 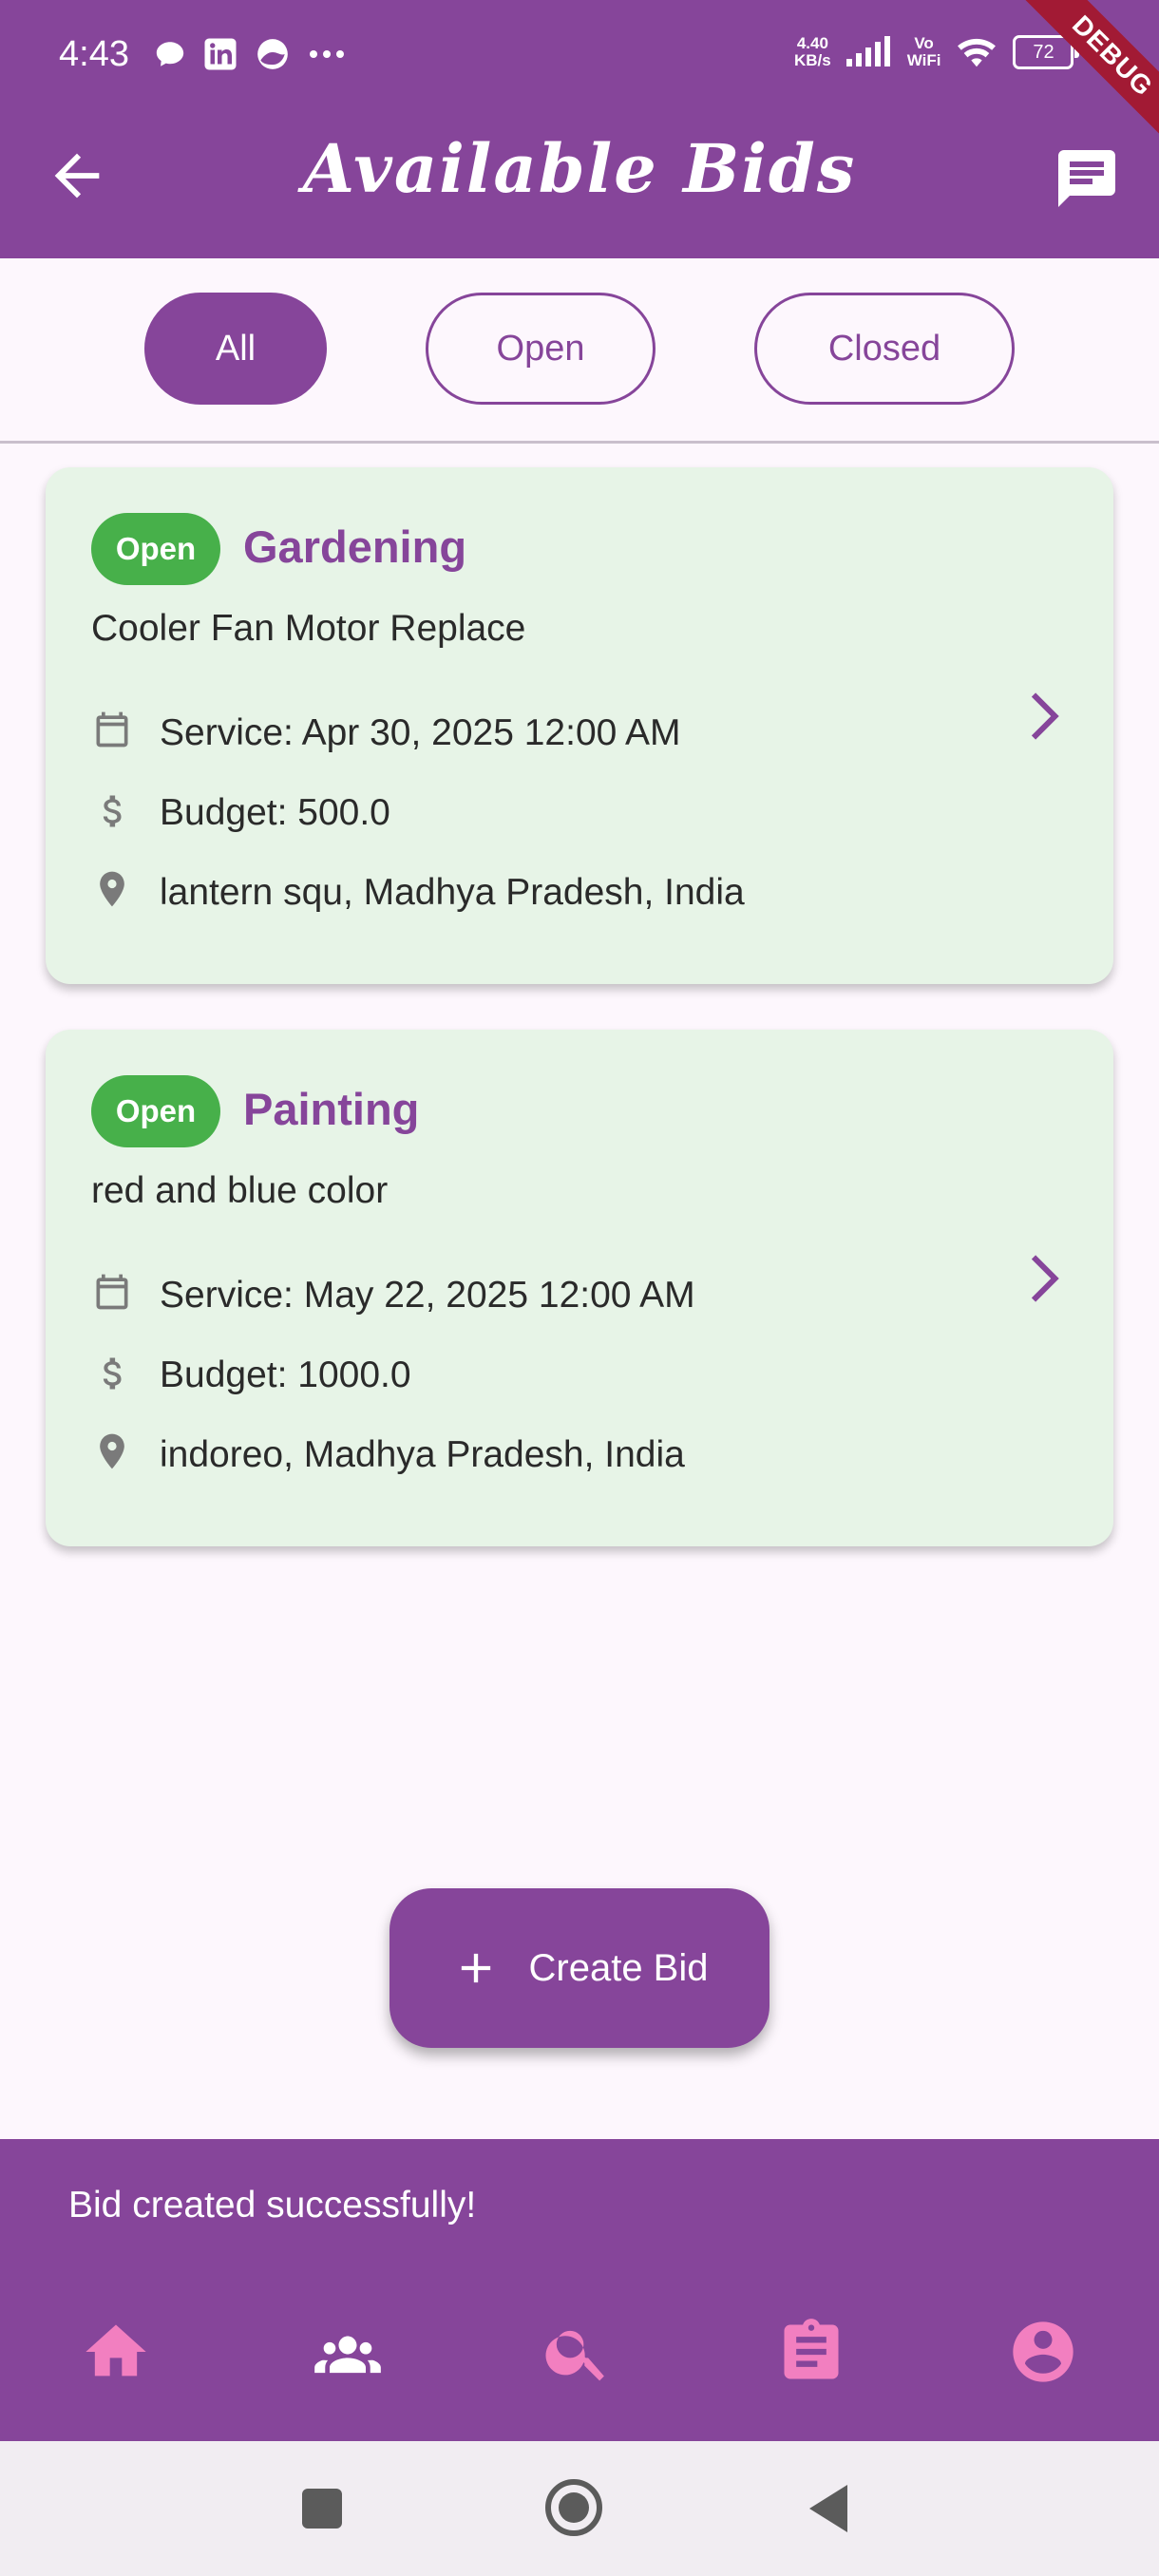 I want to click on create-bid-button: Create Bid, so click(x=580, y=1968).